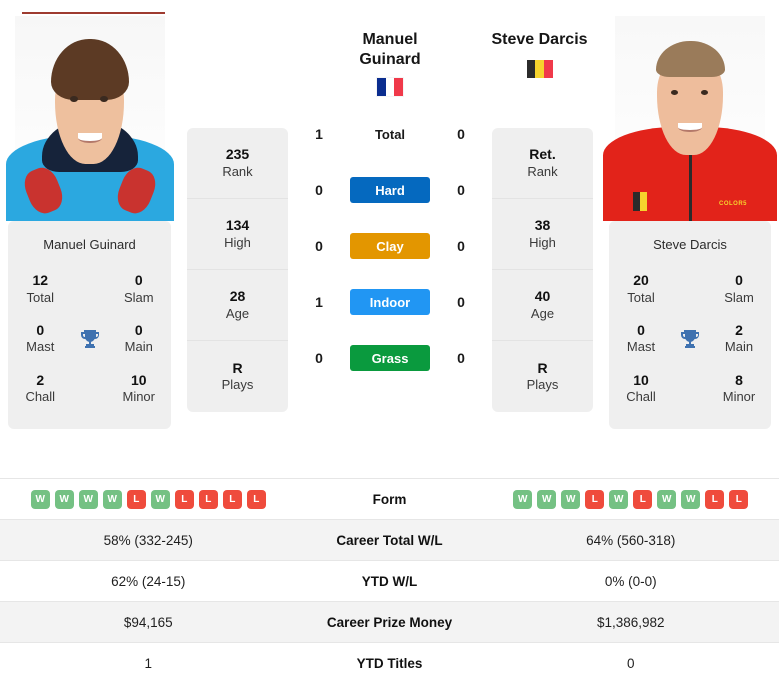 The height and width of the screenshot is (699, 779). What do you see at coordinates (390, 134) in the screenshot?
I see `h2h-row-total: 1 Total 0` at bounding box center [390, 134].